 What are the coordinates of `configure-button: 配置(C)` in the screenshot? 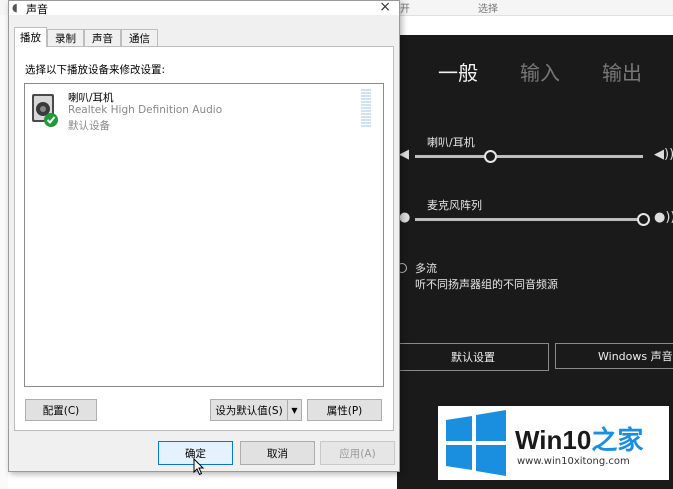 It's located at (61, 410).